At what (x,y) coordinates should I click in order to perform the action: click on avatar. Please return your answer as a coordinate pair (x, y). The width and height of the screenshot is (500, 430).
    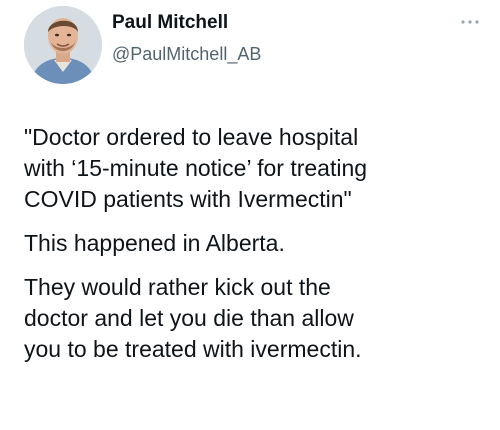
    Looking at the image, I should click on (63, 45).